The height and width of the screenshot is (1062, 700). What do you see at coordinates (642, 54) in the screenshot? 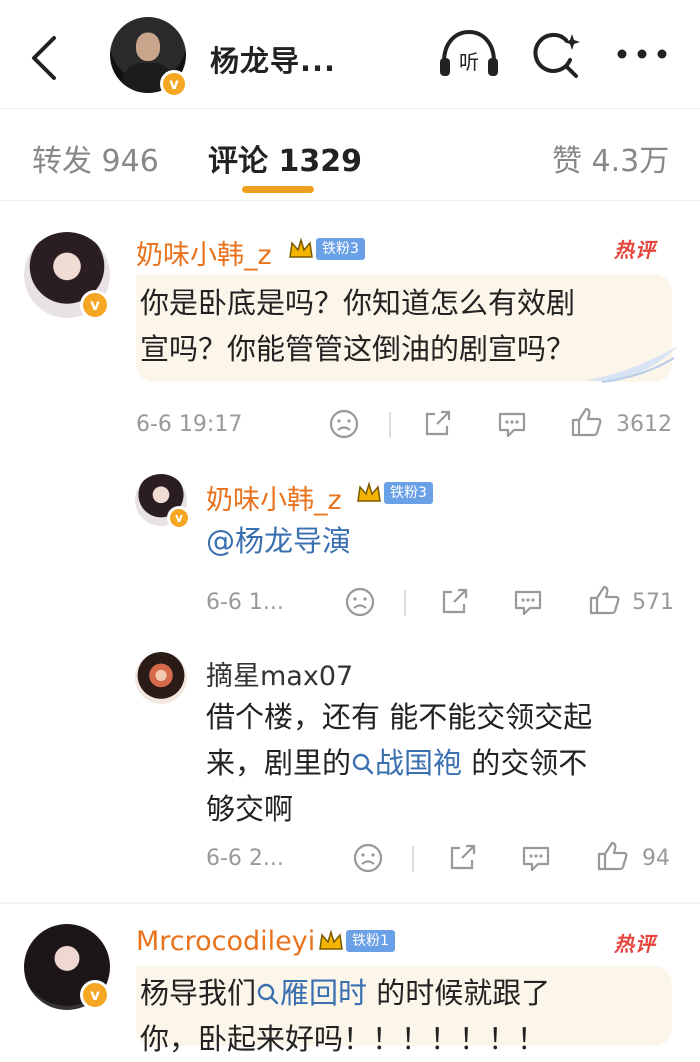
I see `ellipsis-icon` at bounding box center [642, 54].